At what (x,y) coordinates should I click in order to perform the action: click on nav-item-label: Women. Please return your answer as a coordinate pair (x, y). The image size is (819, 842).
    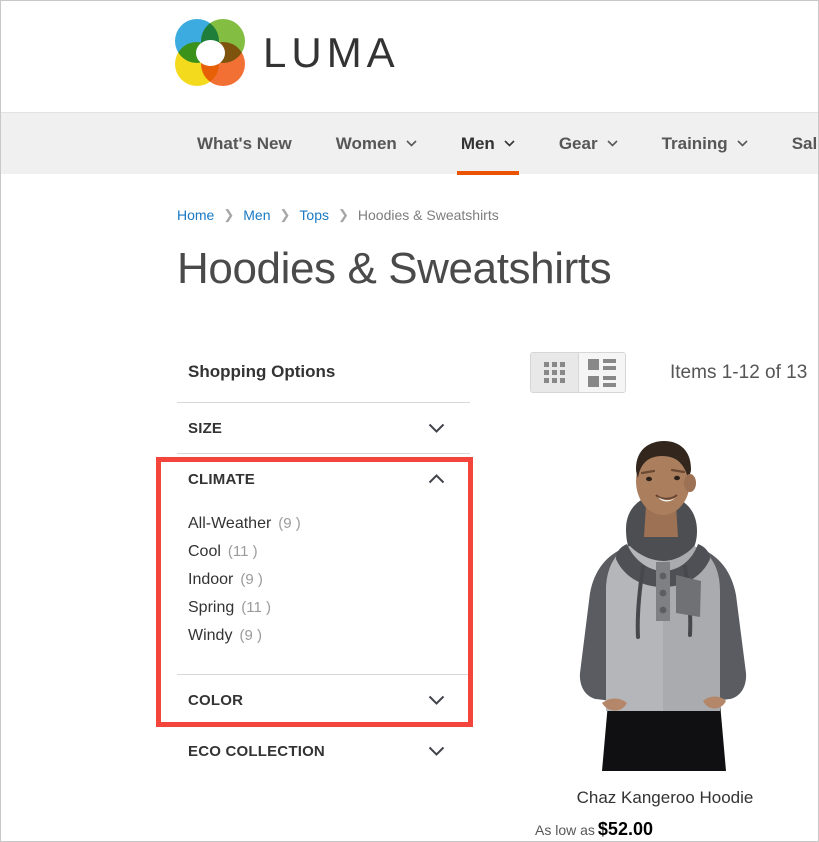
    Looking at the image, I should click on (366, 143).